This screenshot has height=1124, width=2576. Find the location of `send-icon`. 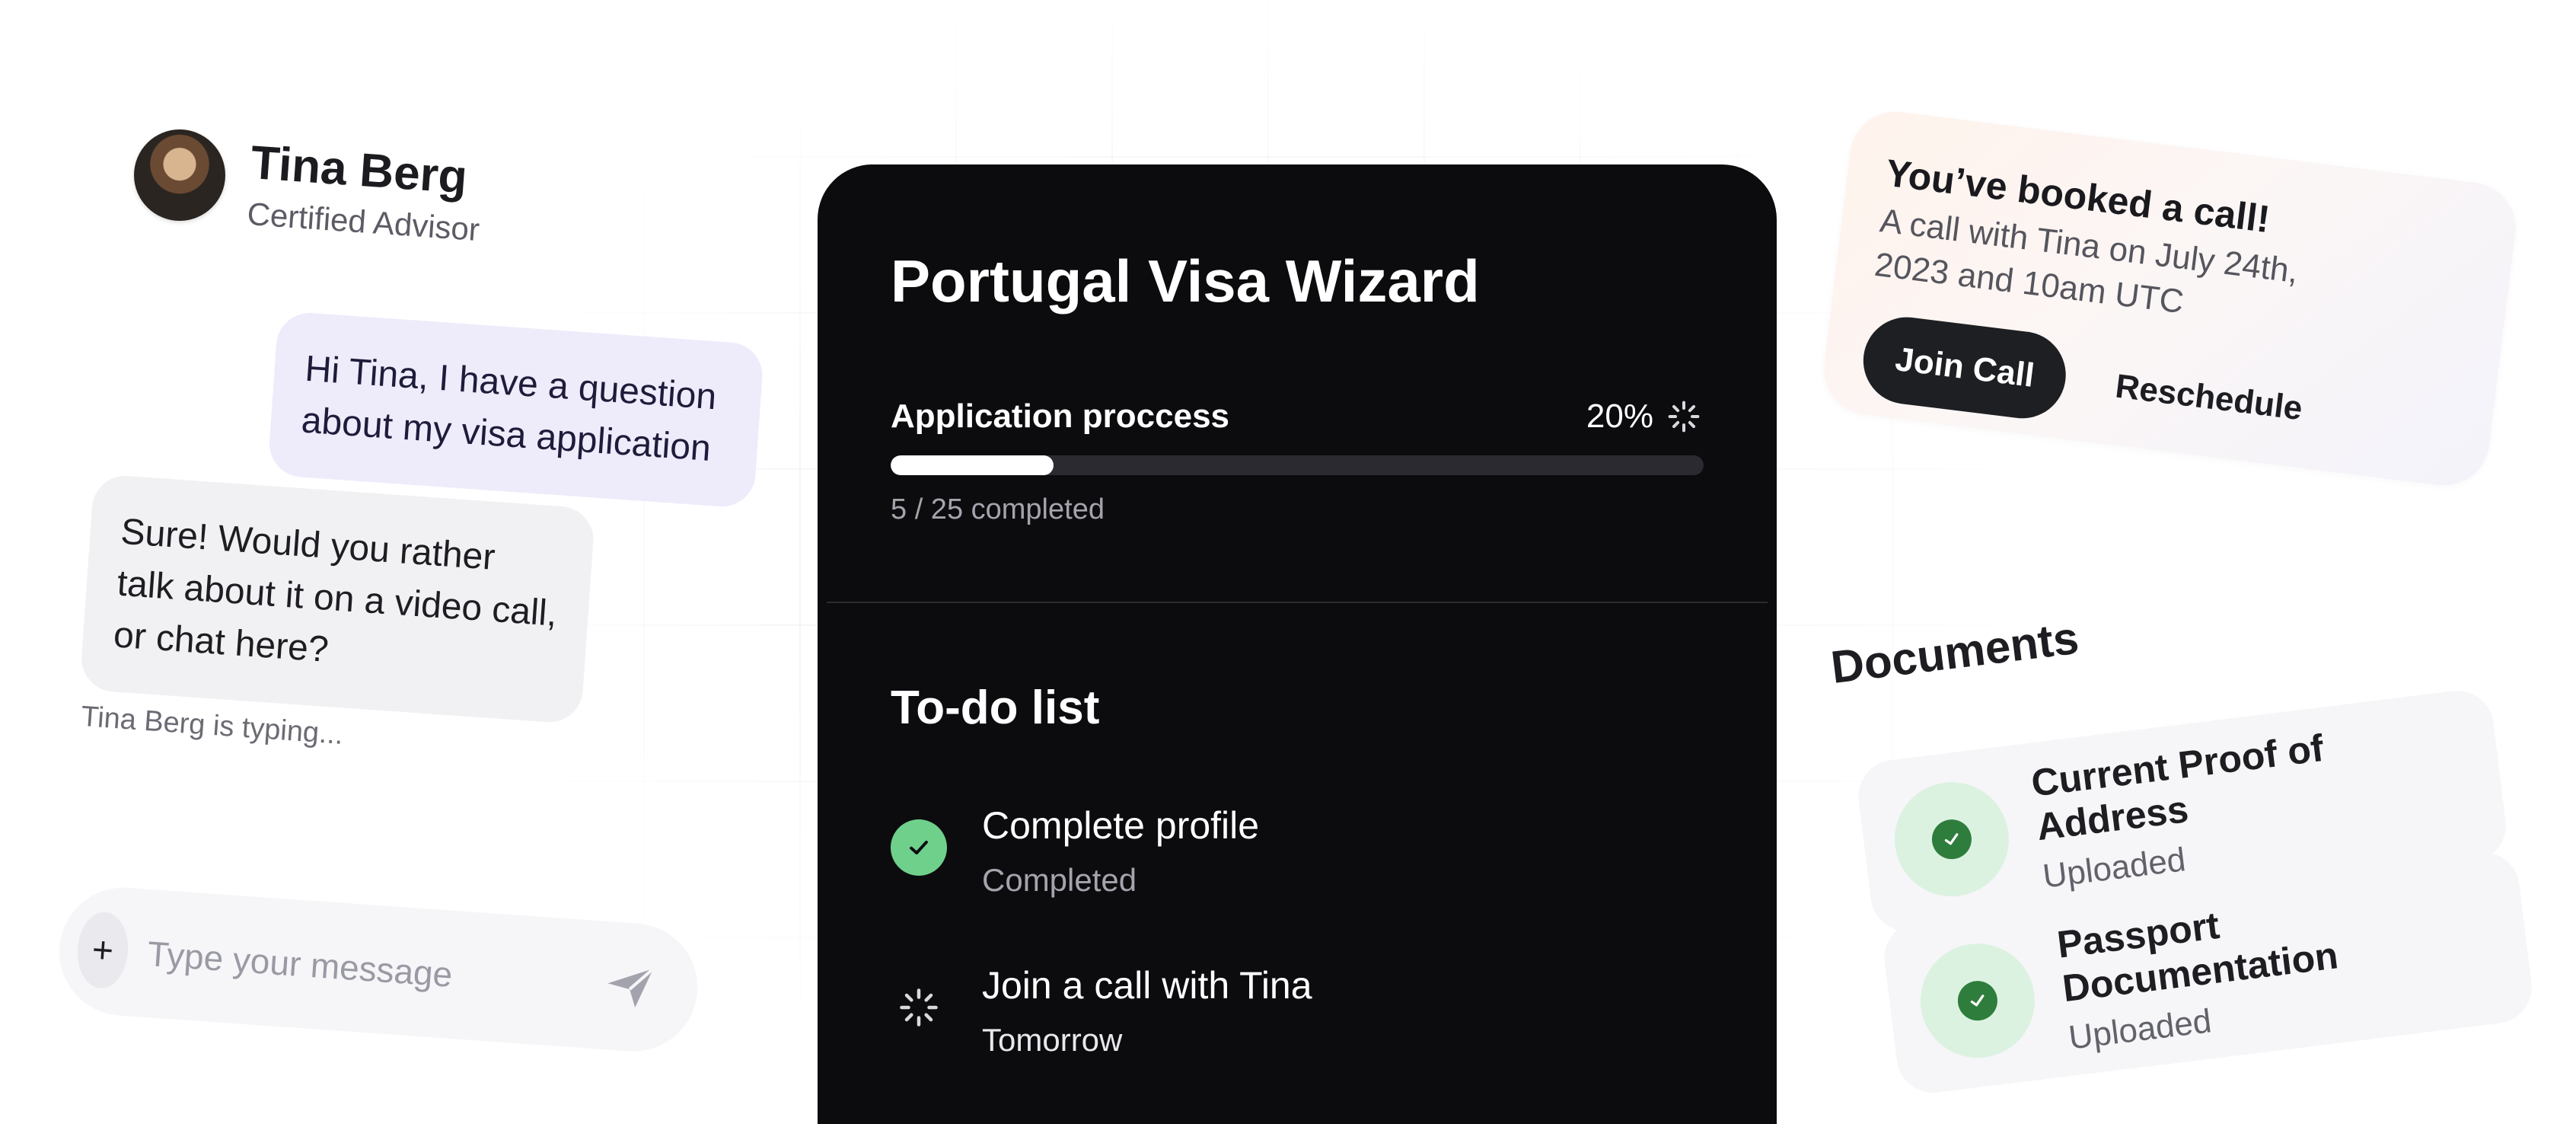

send-icon is located at coordinates (631, 987).